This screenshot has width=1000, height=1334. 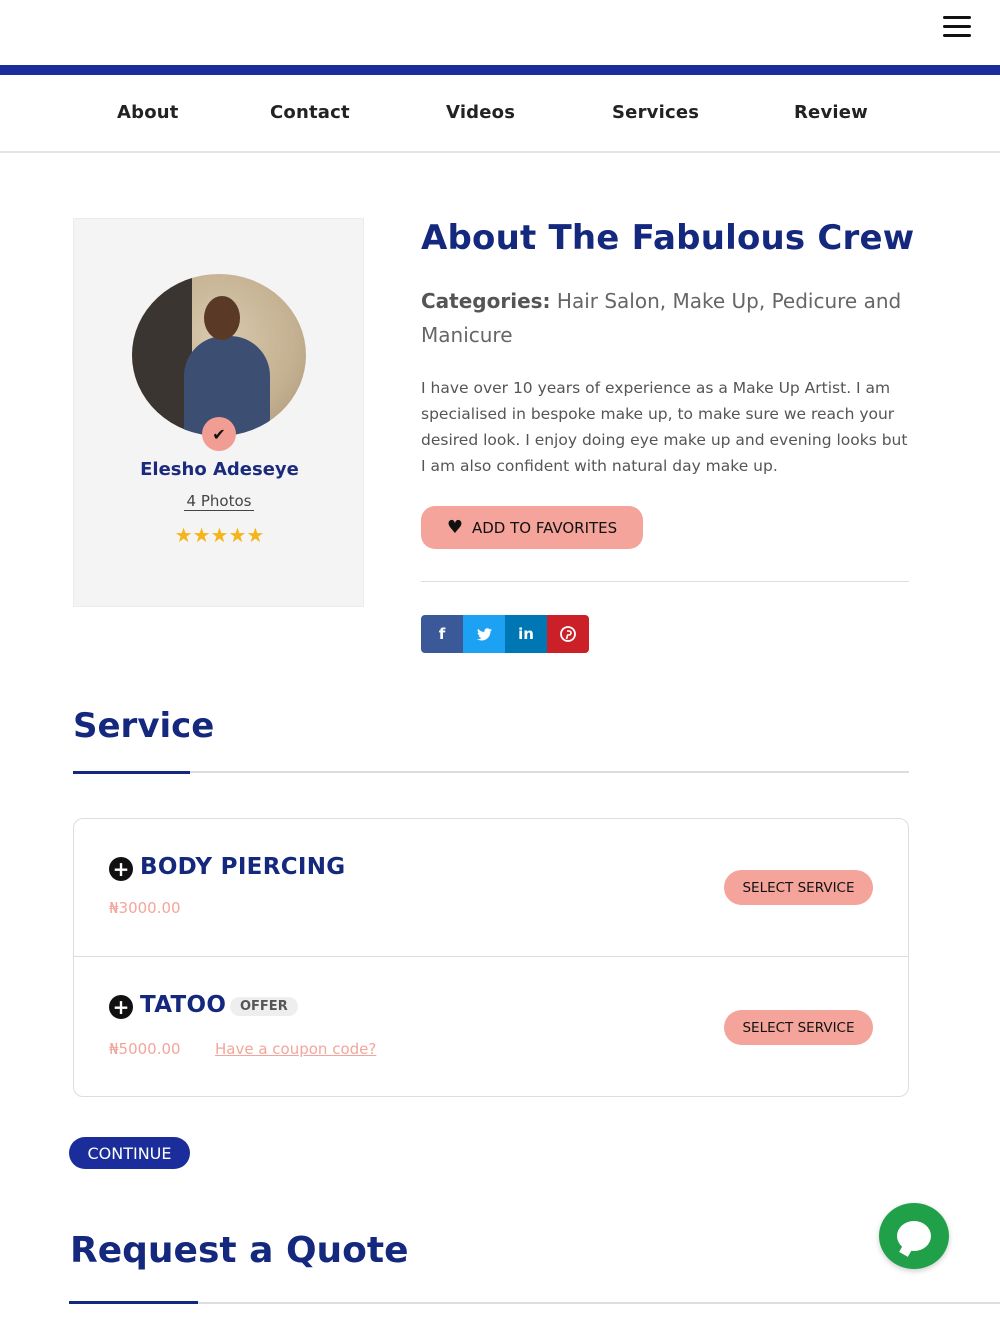 What do you see at coordinates (534, 1303) in the screenshot?
I see `quote-divider` at bounding box center [534, 1303].